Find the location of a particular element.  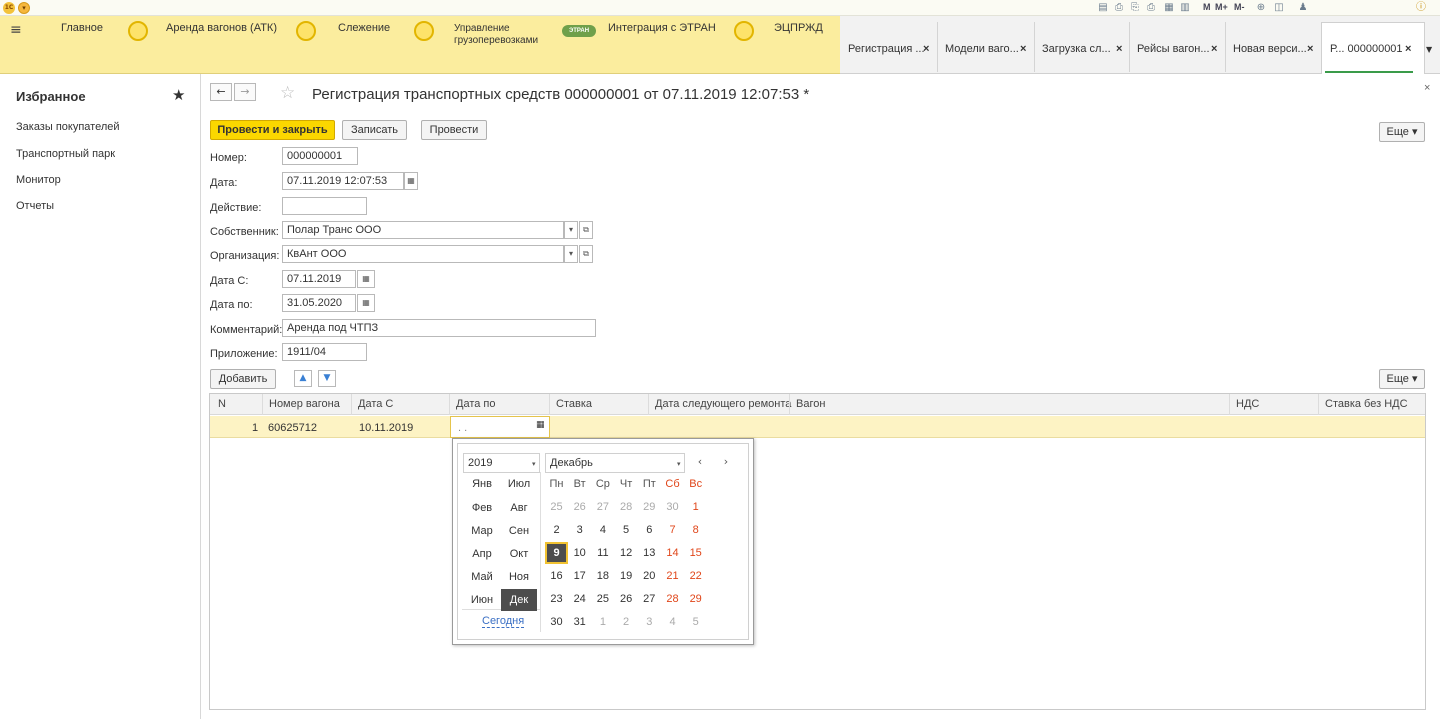

calculator-icon: ▦ is located at coordinates (1169, 7).